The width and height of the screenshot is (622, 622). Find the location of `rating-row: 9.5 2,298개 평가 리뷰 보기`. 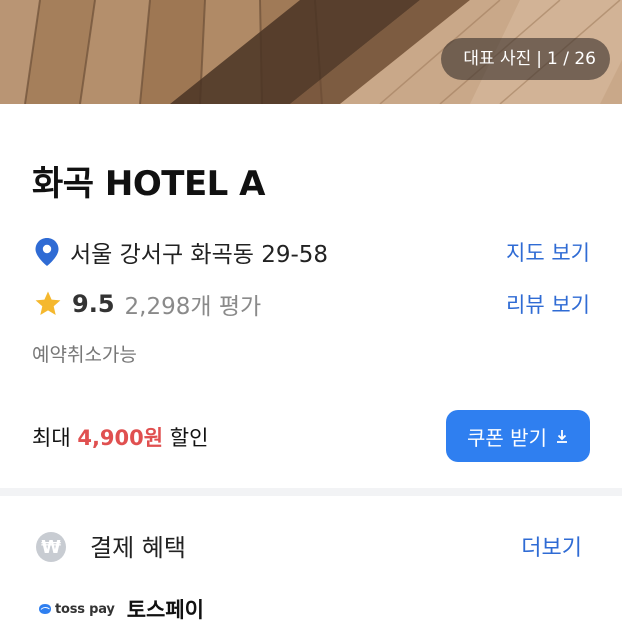

rating-row: 9.5 2,298개 평가 리뷰 보기 is located at coordinates (311, 304).